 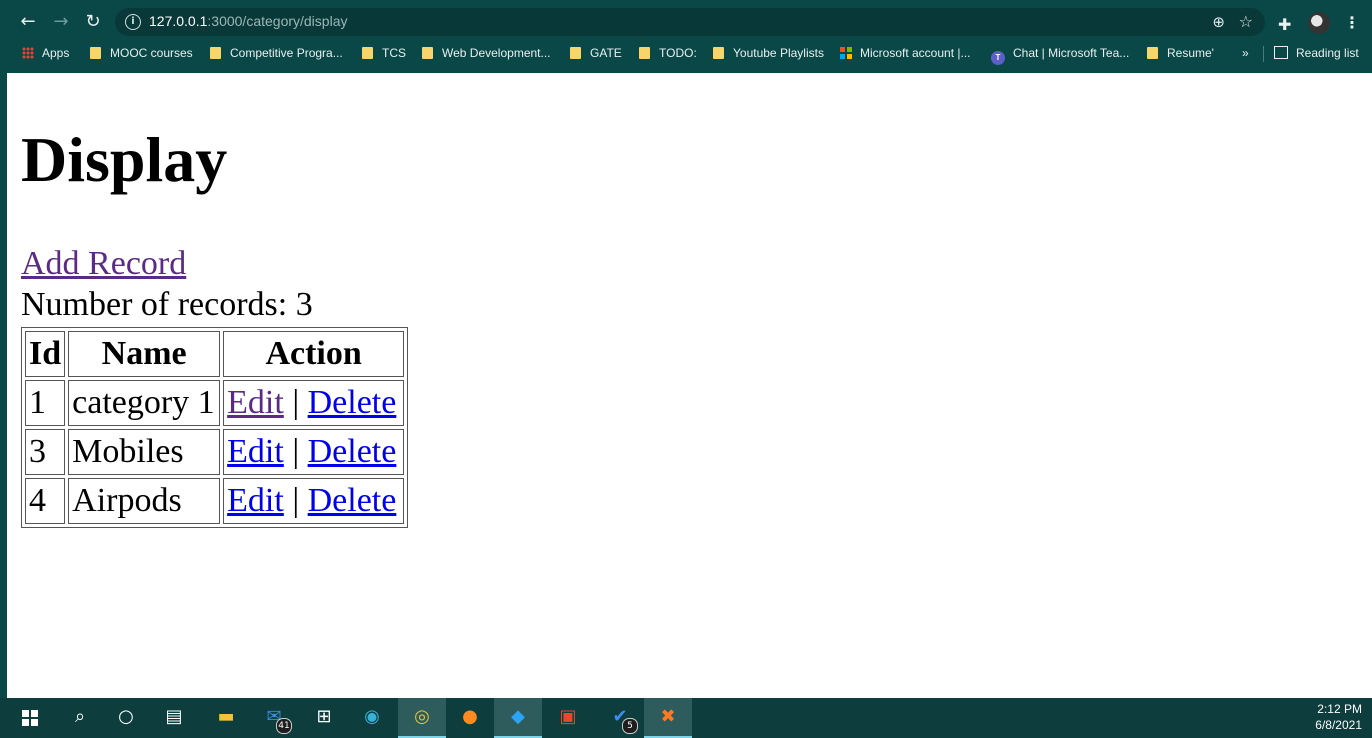 I want to click on xampp-button: ✖, so click(x=668, y=718).